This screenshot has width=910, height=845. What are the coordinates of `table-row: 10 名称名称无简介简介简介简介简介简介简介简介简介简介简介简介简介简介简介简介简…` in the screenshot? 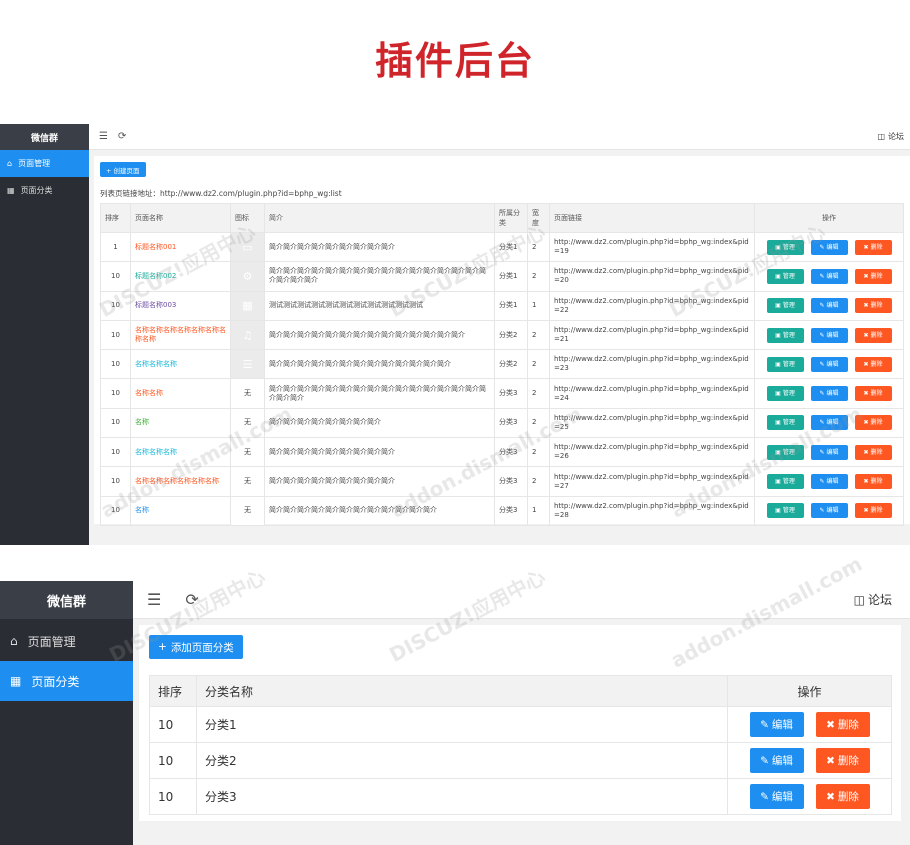 It's located at (502, 393).